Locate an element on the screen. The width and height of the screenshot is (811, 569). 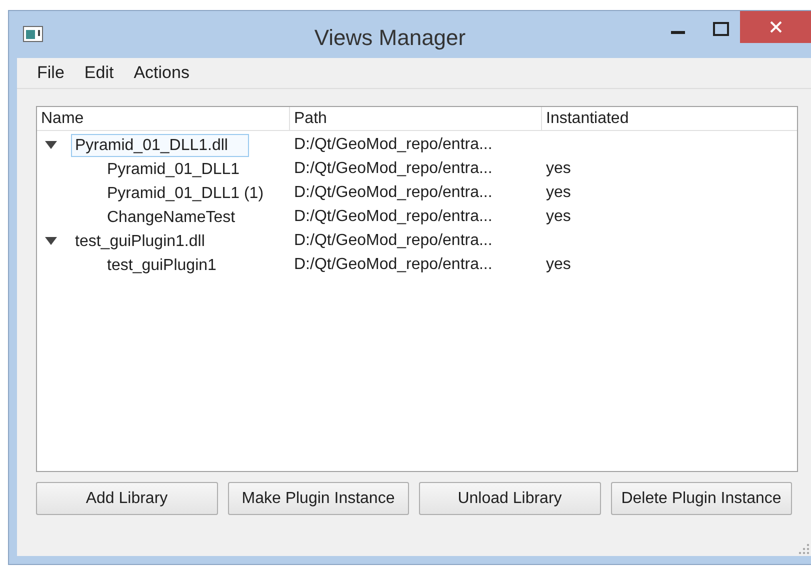
close-button is located at coordinates (775, 27).